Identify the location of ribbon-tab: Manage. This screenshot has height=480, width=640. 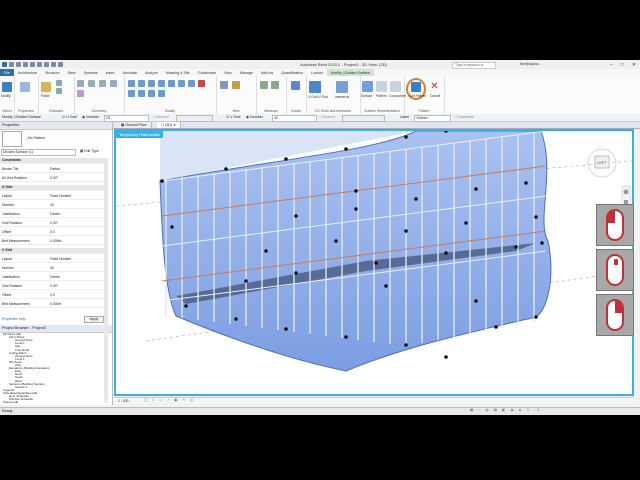
(246, 72).